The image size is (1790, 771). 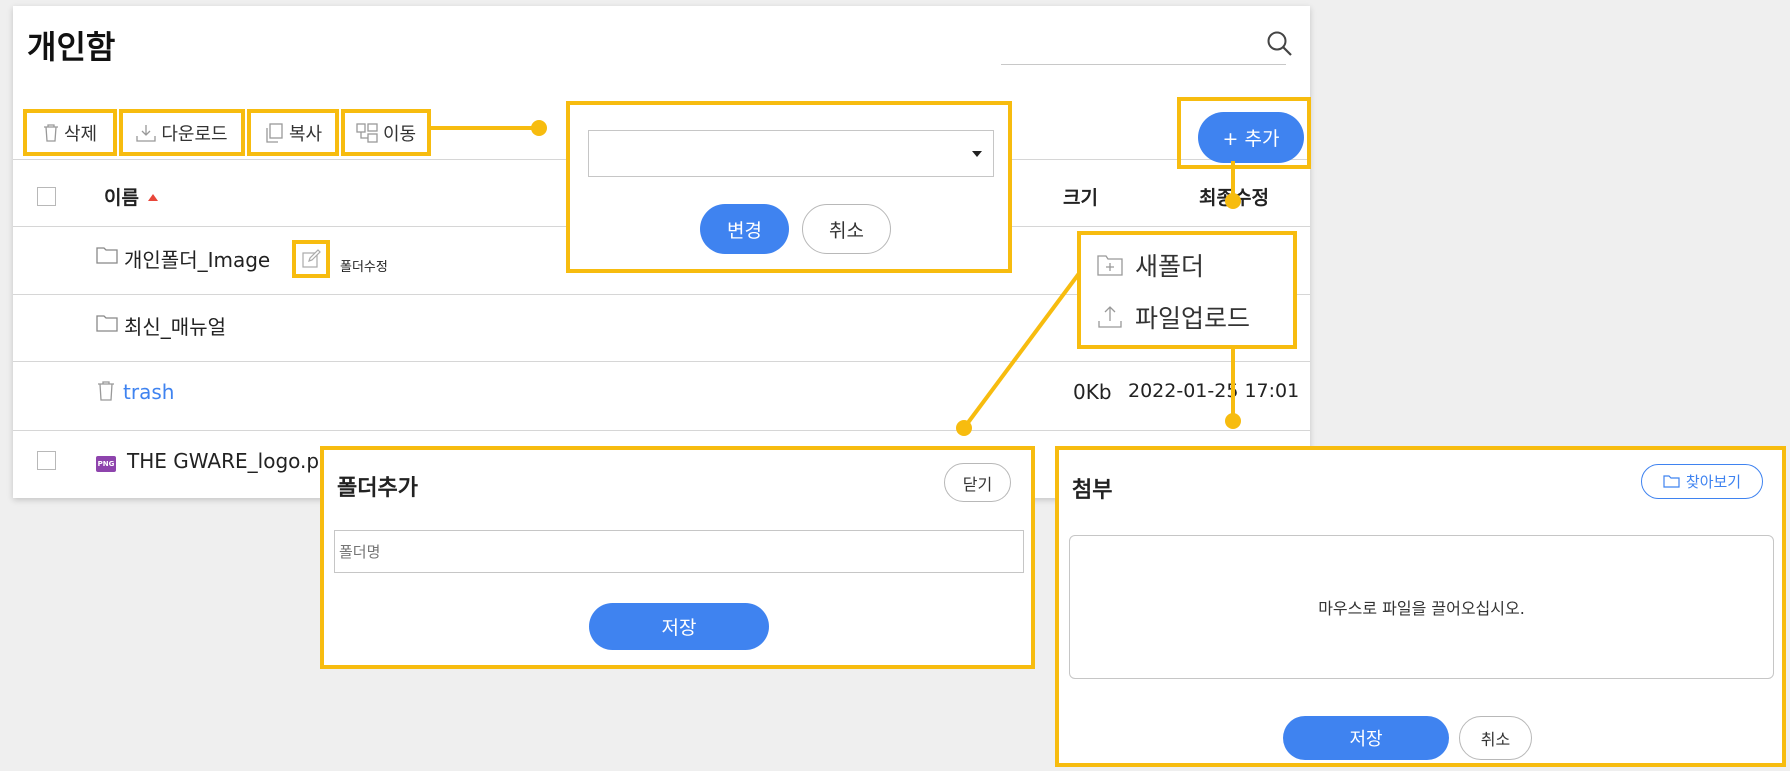 I want to click on dialog-title: 폴더추가, so click(x=377, y=488).